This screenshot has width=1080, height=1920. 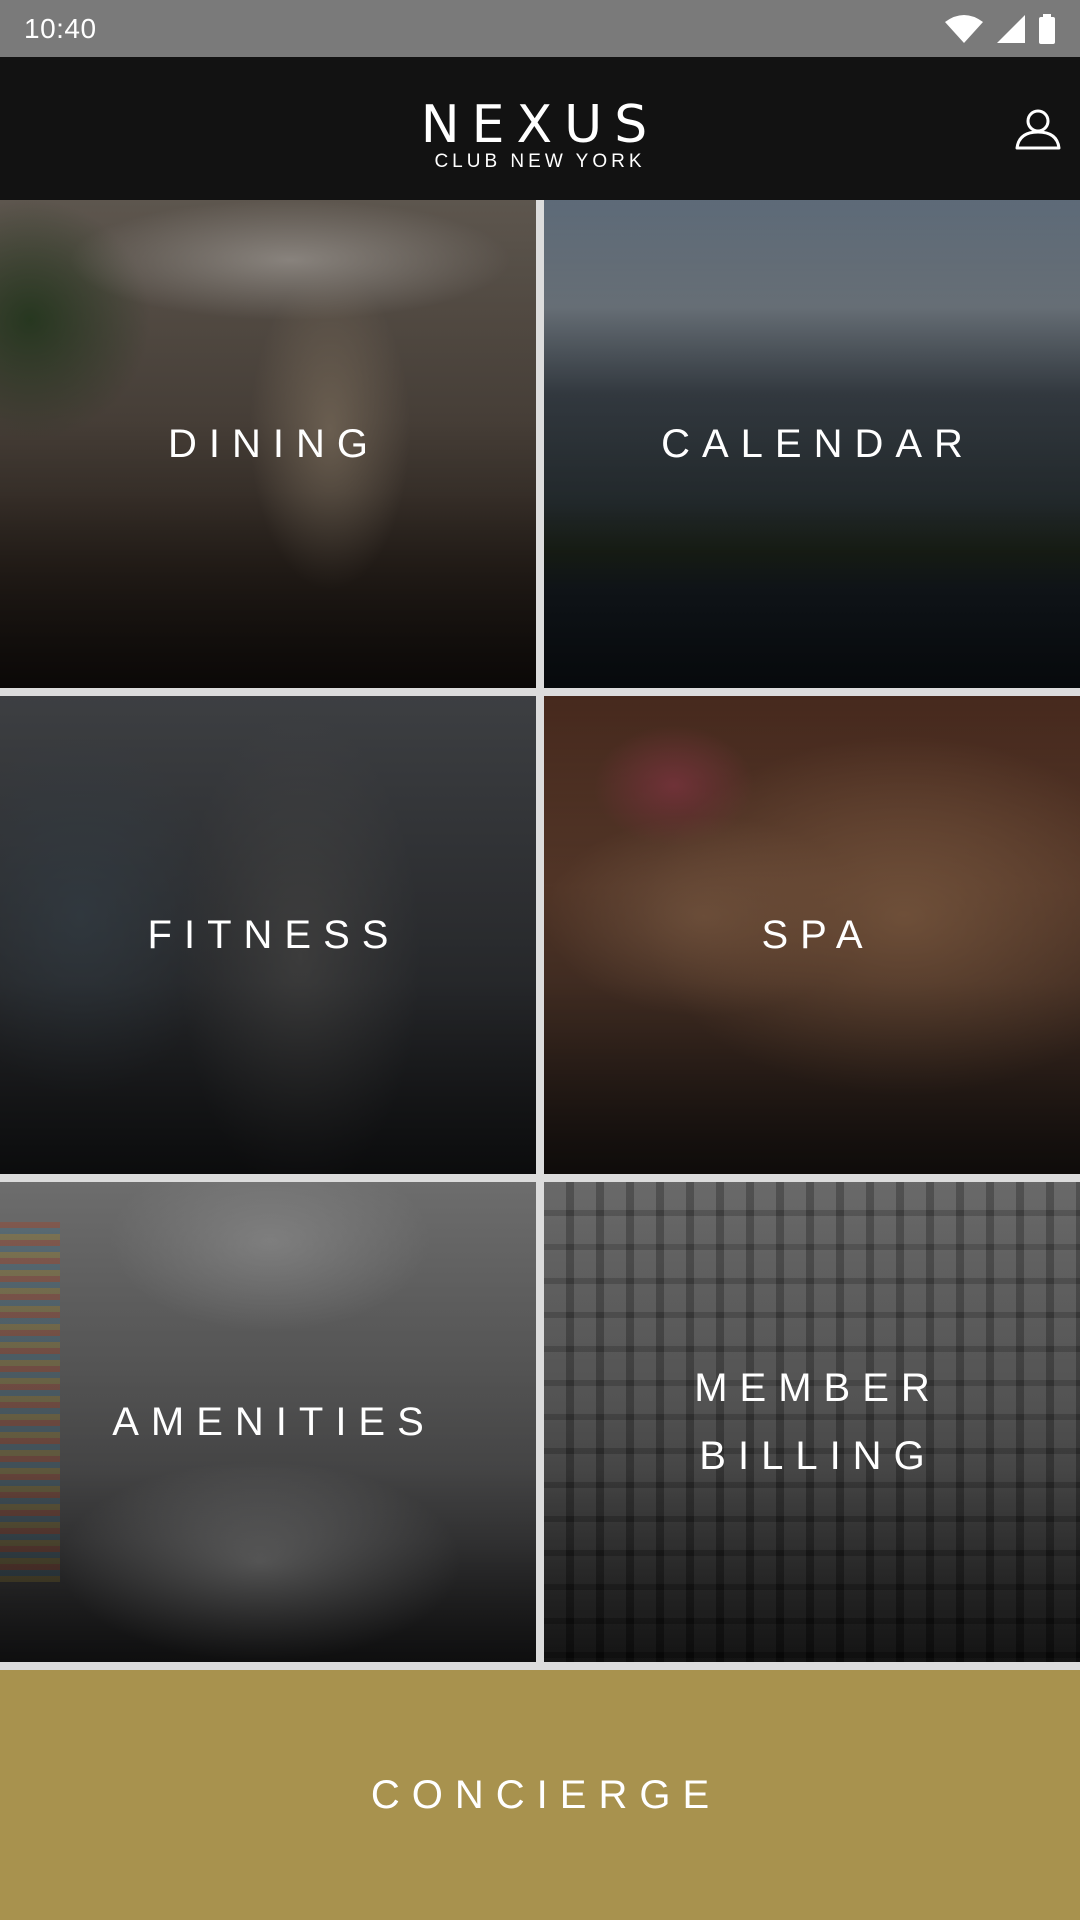 What do you see at coordinates (540, 125) in the screenshot?
I see `logo-mark: NEXUS` at bounding box center [540, 125].